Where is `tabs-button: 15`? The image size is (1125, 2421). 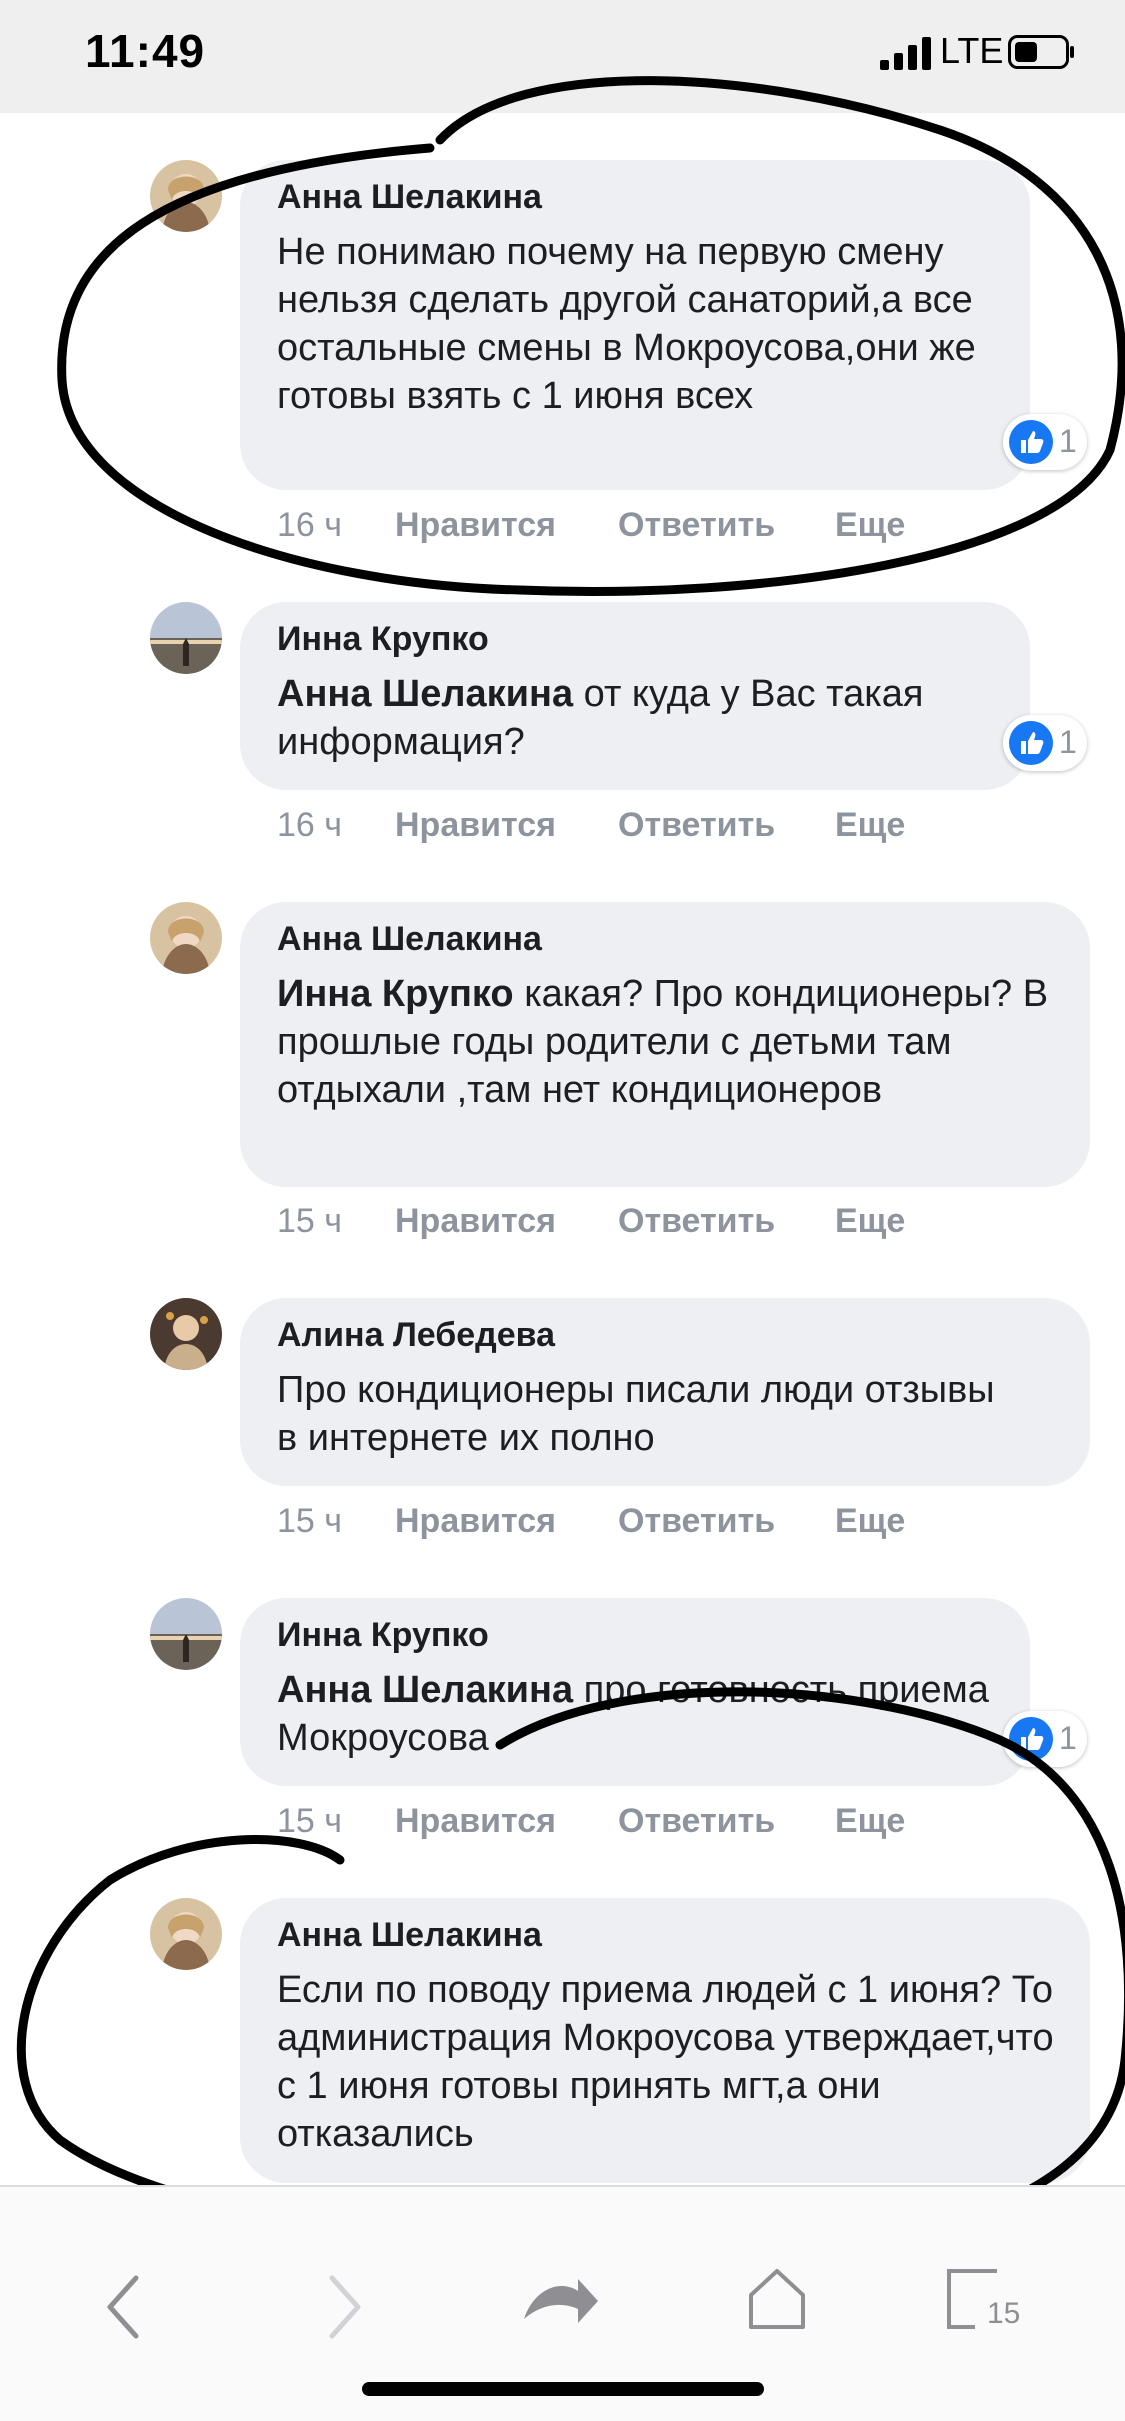 tabs-button: 15 is located at coordinates (985, 2302).